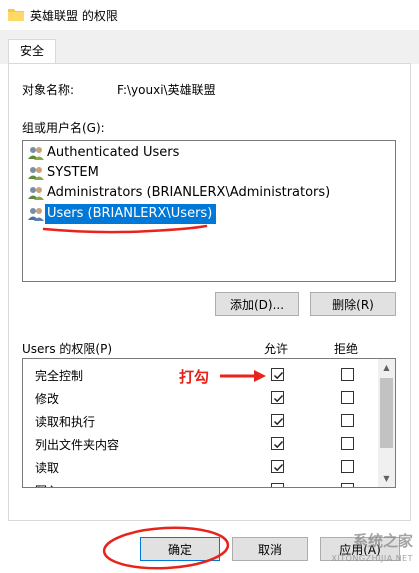 Image resolution: width=419 pixels, height=573 pixels. Describe the element at coordinates (47, 484) in the screenshot. I see `permission-name: 写入` at that location.